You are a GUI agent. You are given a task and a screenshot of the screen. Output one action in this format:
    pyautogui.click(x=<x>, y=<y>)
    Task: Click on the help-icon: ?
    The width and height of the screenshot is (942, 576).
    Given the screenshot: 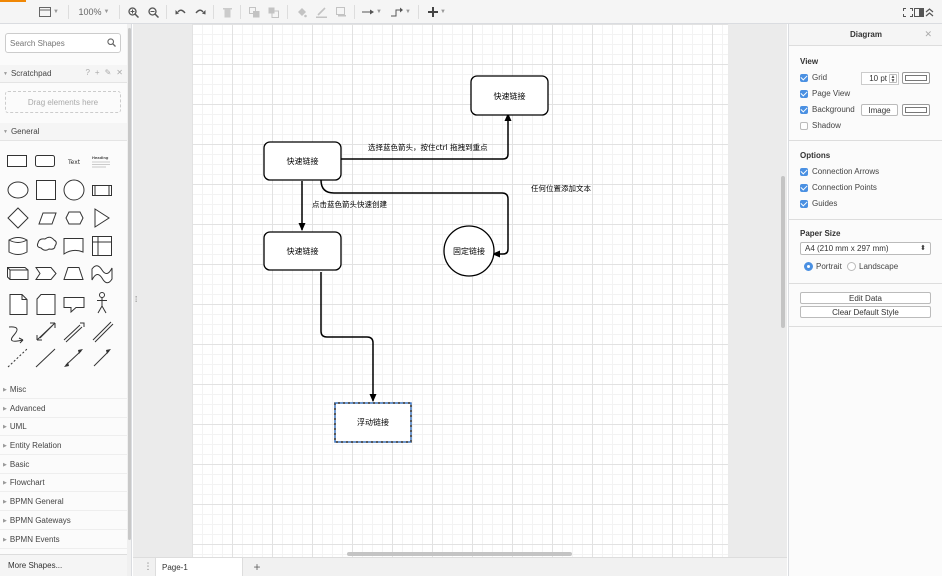 What is the action you would take?
    pyautogui.click(x=87, y=72)
    